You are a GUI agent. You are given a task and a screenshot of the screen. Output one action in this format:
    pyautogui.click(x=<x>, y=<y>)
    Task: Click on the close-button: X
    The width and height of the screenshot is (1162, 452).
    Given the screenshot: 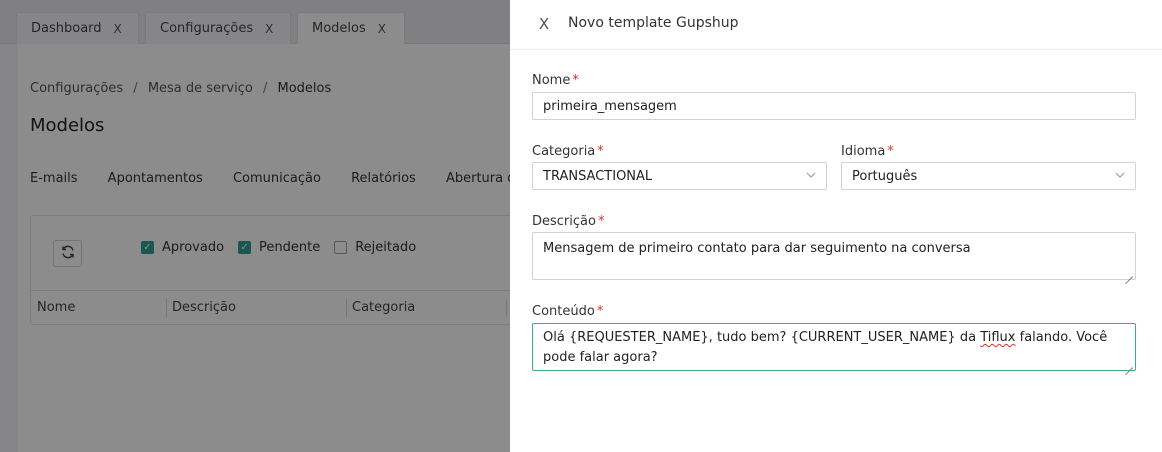 What is the action you would take?
    pyautogui.click(x=544, y=24)
    